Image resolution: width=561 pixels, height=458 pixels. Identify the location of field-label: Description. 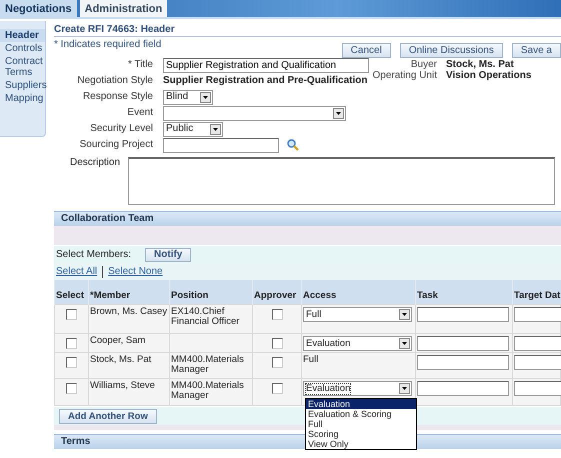
(93, 163).